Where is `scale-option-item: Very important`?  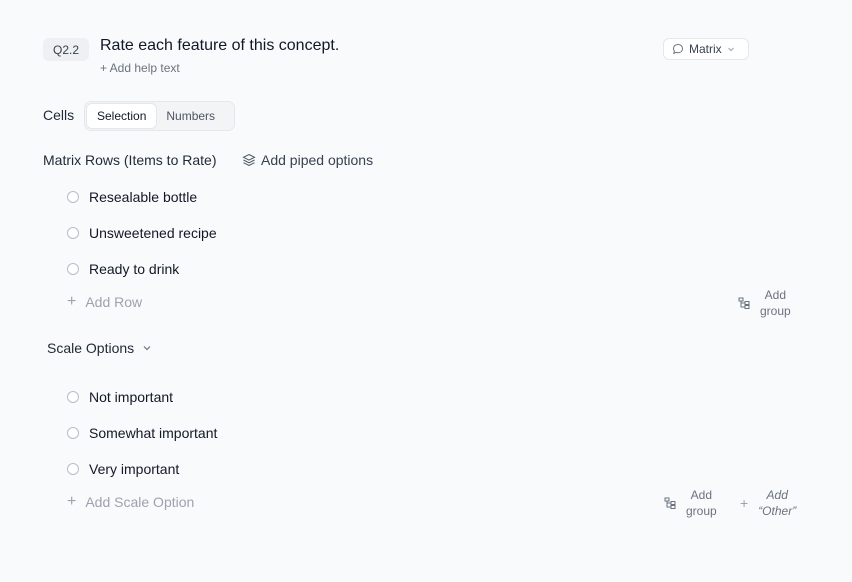 scale-option-item: Very important is located at coordinates (123, 469).